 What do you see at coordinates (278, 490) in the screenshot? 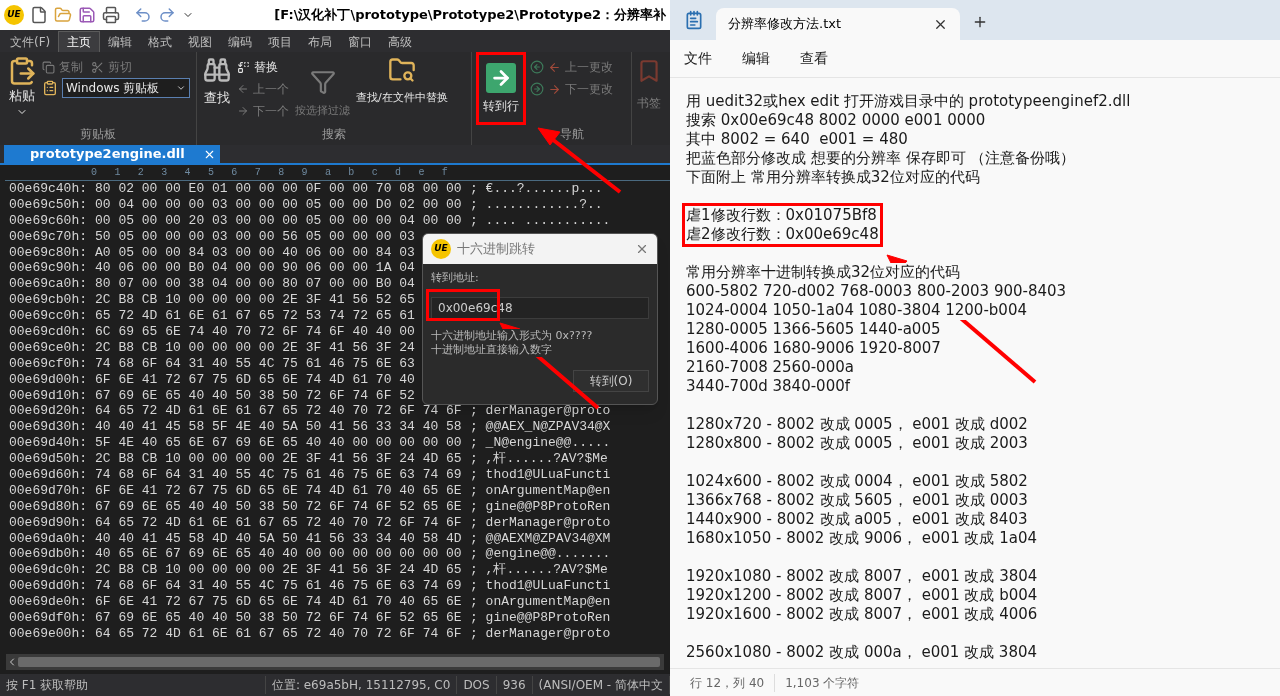
I see `hex-bytes: 6F 6E 41 72 67 75 6D 65 6E 74 4D 61 70 40 65 6E` at bounding box center [278, 490].